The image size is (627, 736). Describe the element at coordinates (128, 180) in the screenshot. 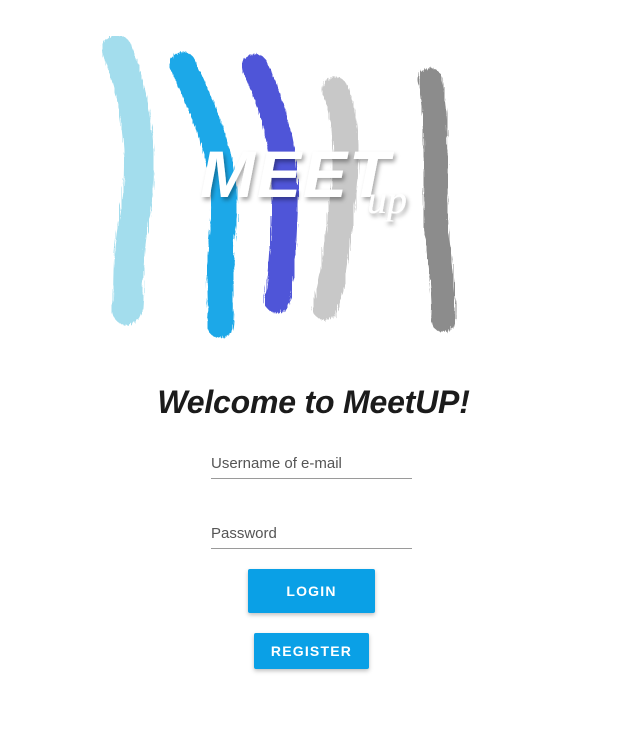

I see `logo-stroke-light-blue` at that location.